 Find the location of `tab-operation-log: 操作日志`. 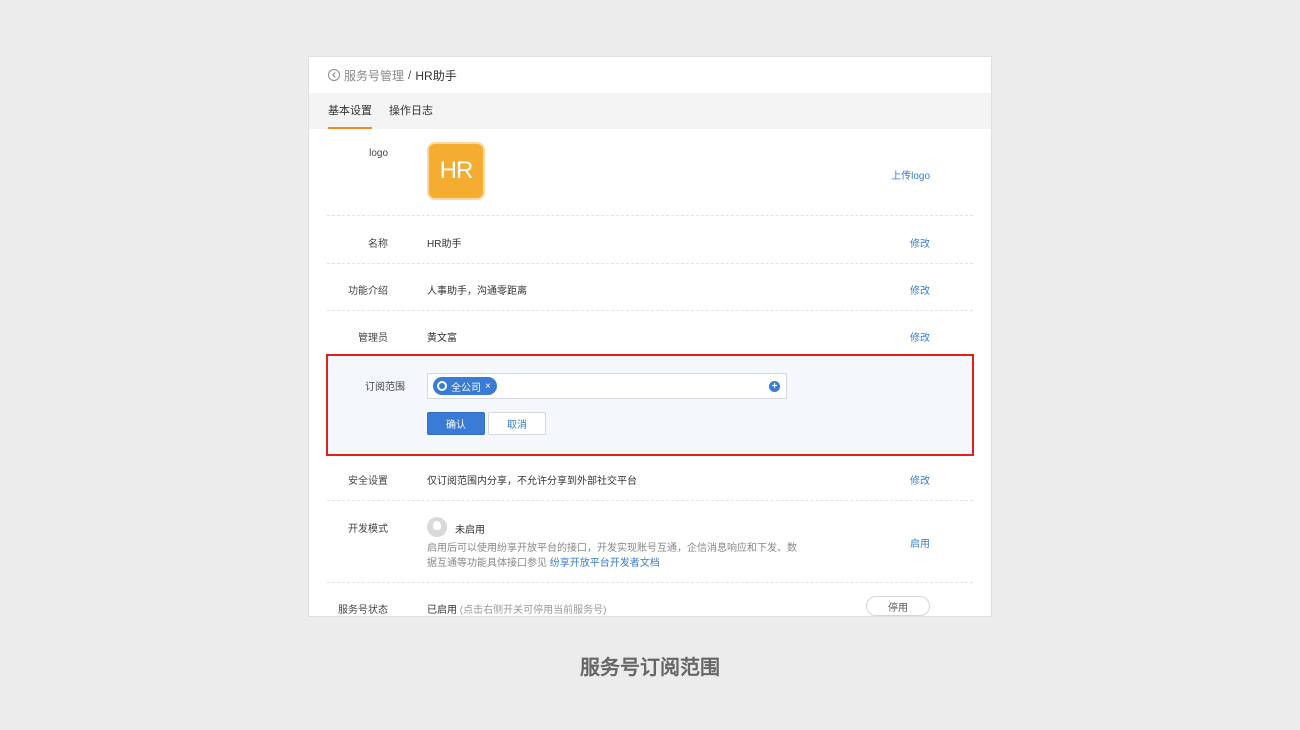

tab-operation-log: 操作日志 is located at coordinates (411, 111).